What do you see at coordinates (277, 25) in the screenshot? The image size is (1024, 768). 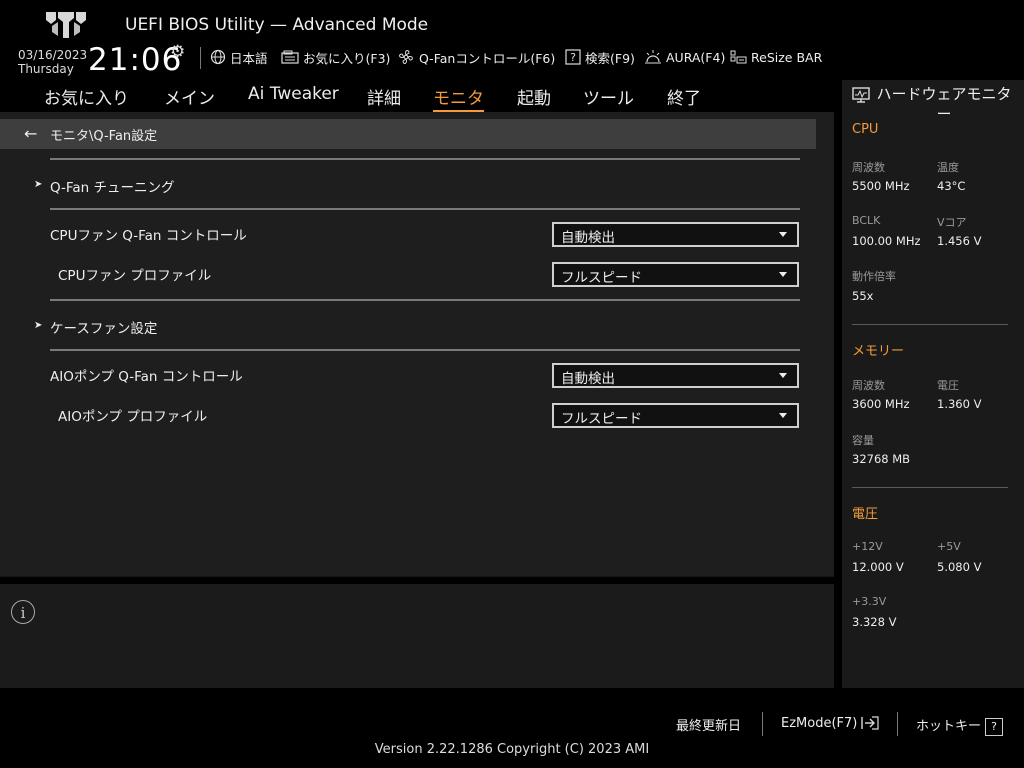 I see `app-title: UEFI BIOS Utility — Advanced Mode` at bounding box center [277, 25].